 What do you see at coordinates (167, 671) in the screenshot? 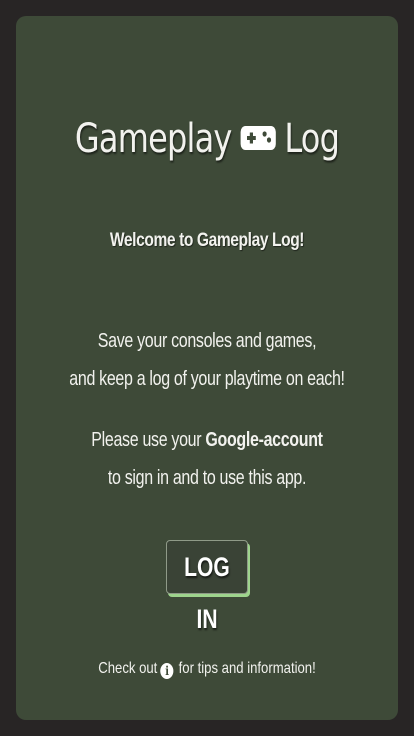
I see `info-icon: i` at bounding box center [167, 671].